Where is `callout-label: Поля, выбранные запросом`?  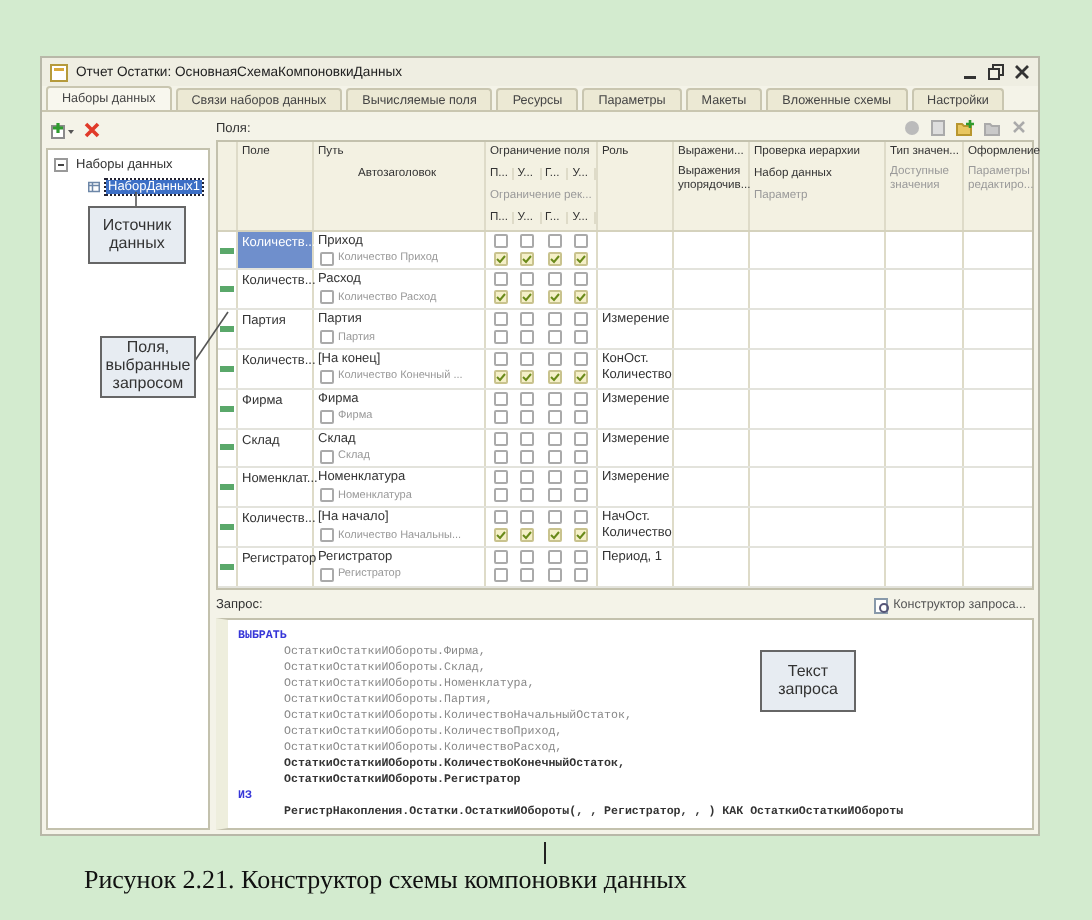
callout-label: Поля, выбранные запросом is located at coordinates (148, 367).